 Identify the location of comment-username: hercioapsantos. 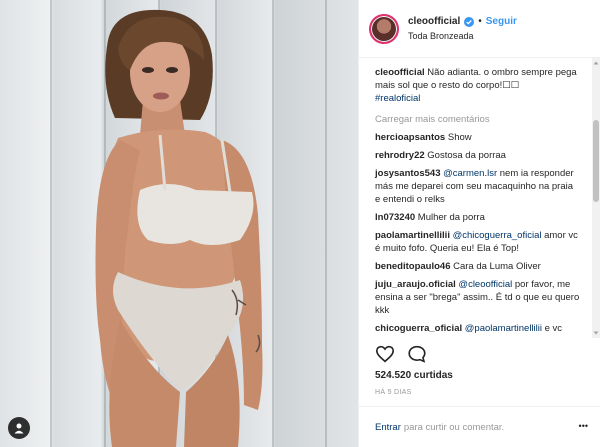
(410, 137).